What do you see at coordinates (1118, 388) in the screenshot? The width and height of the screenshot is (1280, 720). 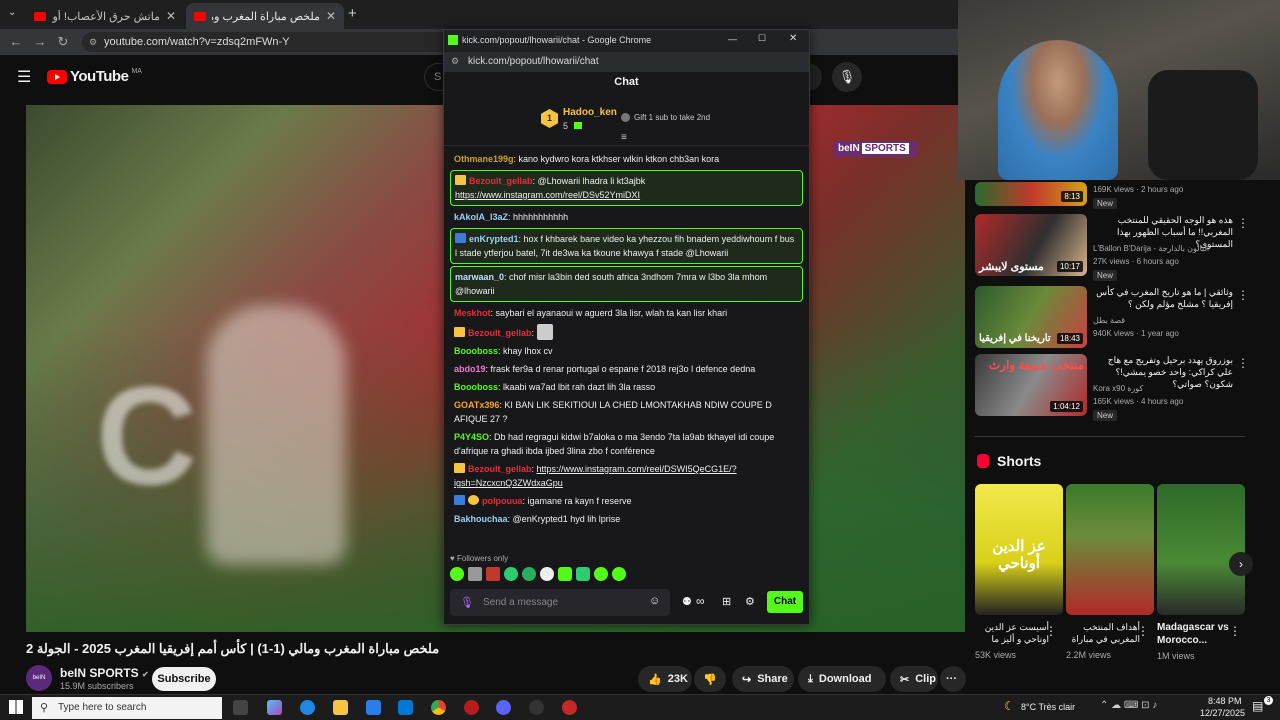 I see `channel-name: Kora x90 كورة` at bounding box center [1118, 388].